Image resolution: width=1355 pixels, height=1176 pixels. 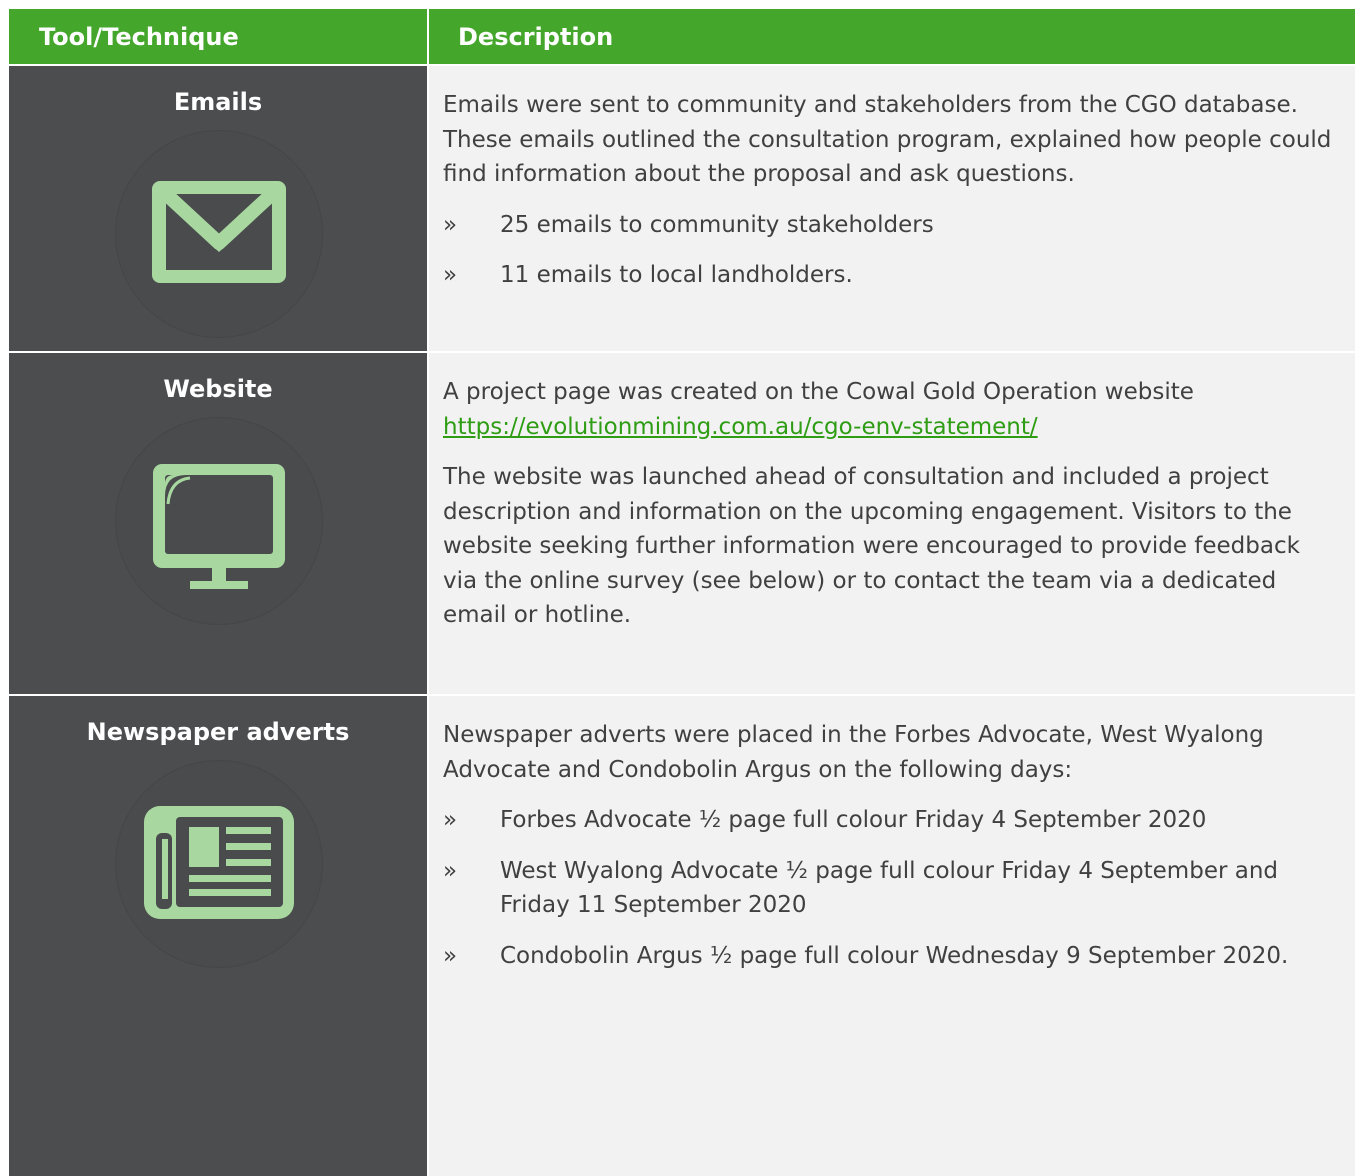 I want to click on newspaper-icon, so click(x=219, y=862).